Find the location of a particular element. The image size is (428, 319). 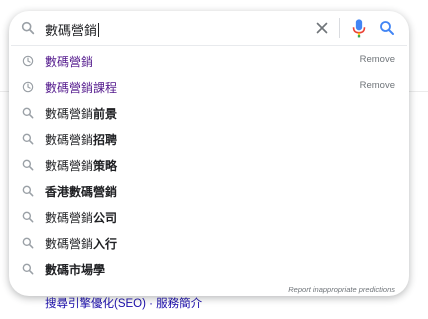

suggestion-text: 數碼營銷入行 is located at coordinates (81, 244).